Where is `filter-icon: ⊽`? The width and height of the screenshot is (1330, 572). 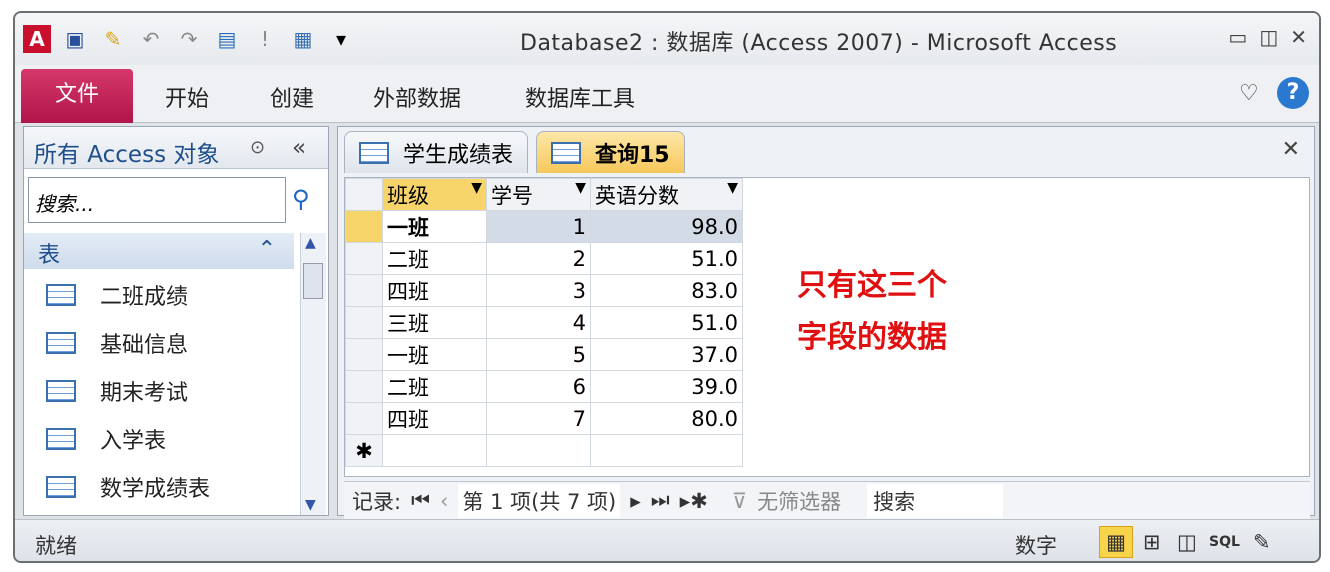 filter-icon: ⊽ is located at coordinates (739, 501).